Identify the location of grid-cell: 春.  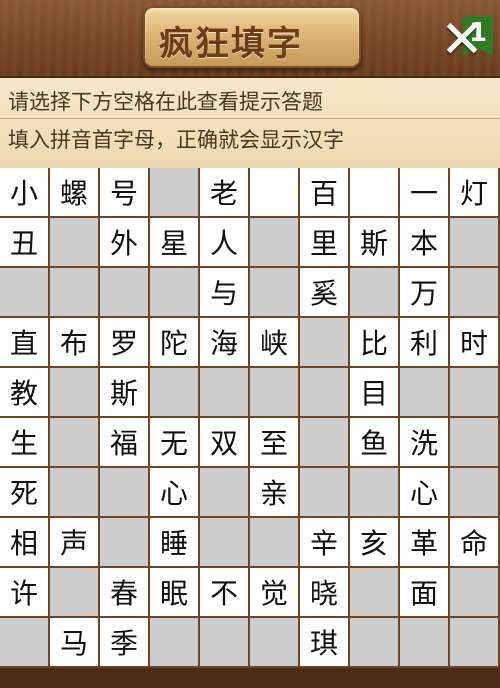
(125, 593).